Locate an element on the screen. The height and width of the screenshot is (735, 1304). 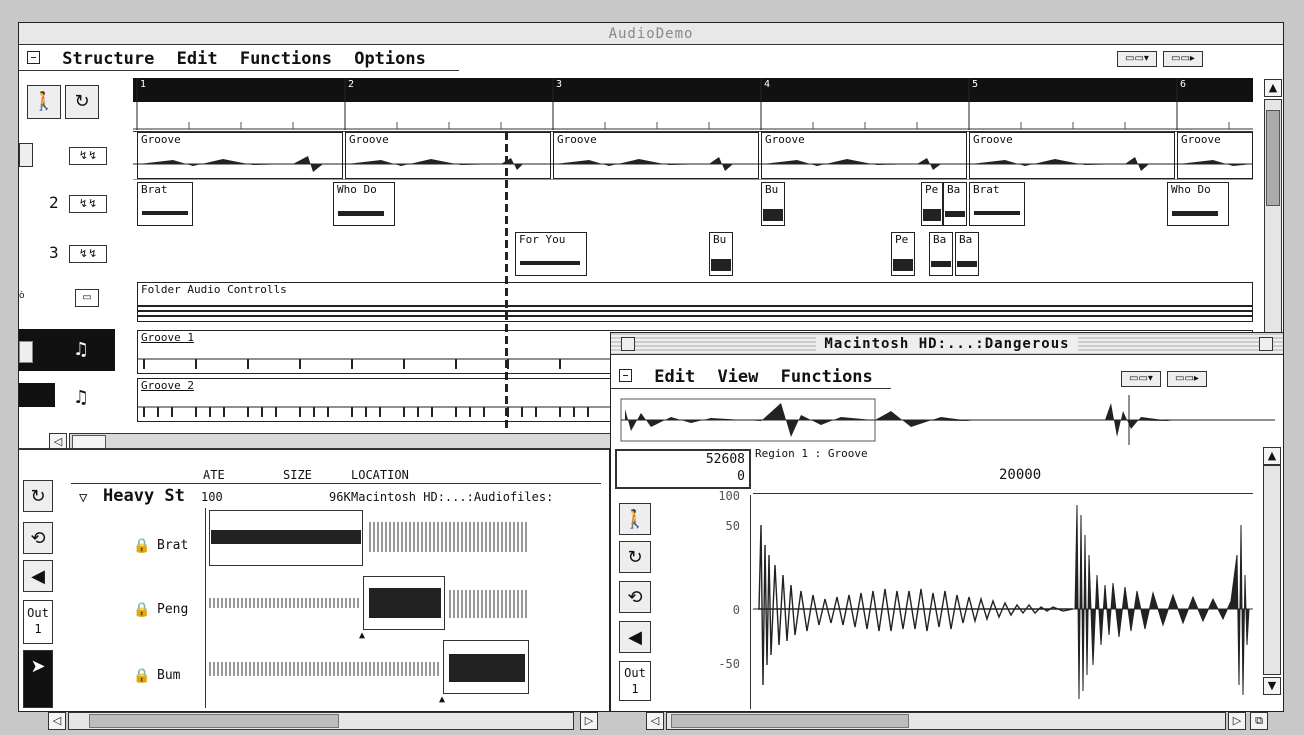
ruler-mark-3: 3 is located at coordinates (559, 84).